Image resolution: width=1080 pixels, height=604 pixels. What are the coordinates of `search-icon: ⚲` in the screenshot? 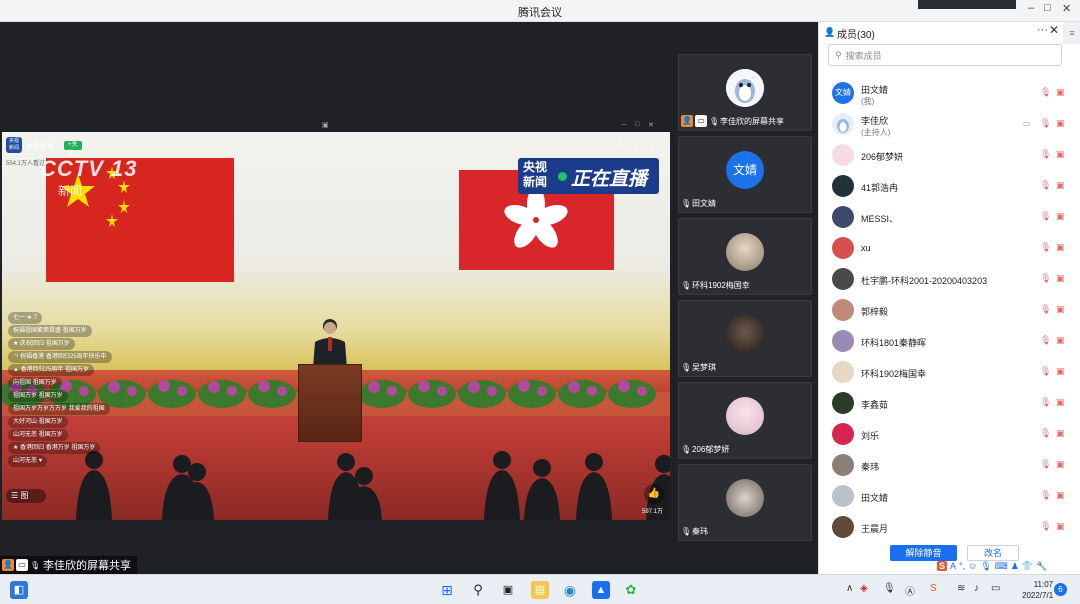 It's located at (478, 590).